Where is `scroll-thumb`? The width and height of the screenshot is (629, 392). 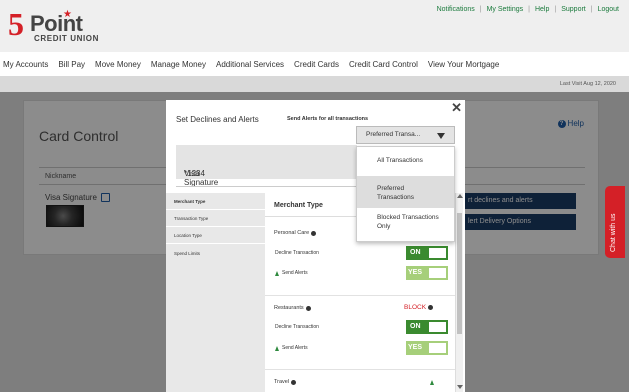
scroll-thumb is located at coordinates (459, 273).